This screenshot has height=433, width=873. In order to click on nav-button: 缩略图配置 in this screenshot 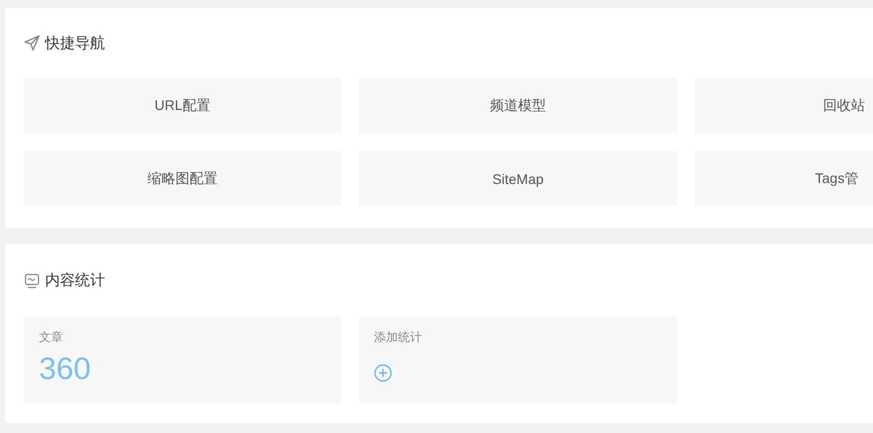, I will do `click(182, 178)`.